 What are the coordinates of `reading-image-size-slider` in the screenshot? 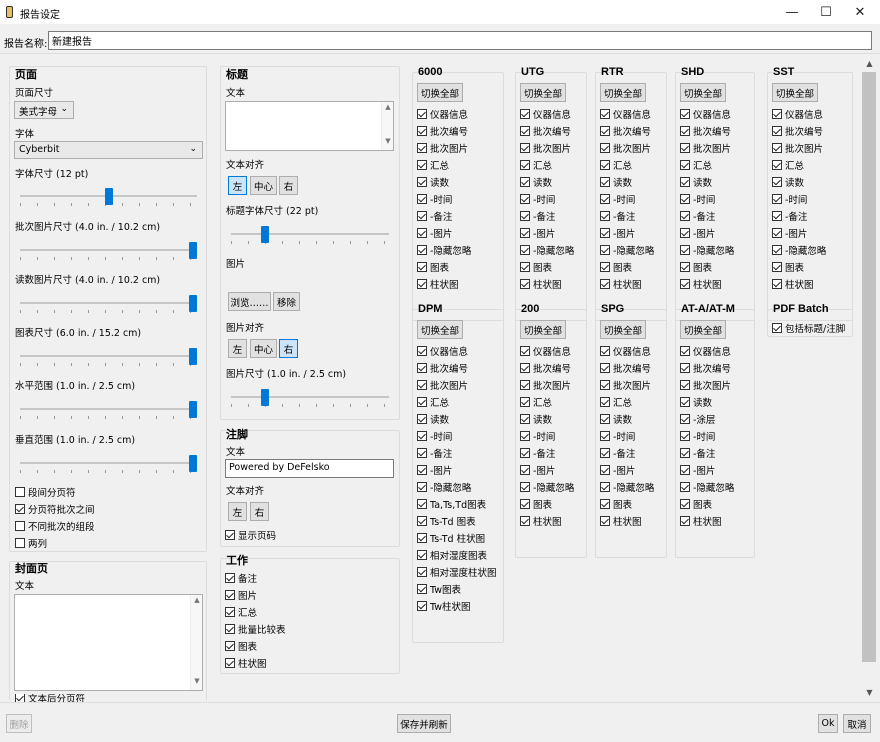 It's located at (108, 304).